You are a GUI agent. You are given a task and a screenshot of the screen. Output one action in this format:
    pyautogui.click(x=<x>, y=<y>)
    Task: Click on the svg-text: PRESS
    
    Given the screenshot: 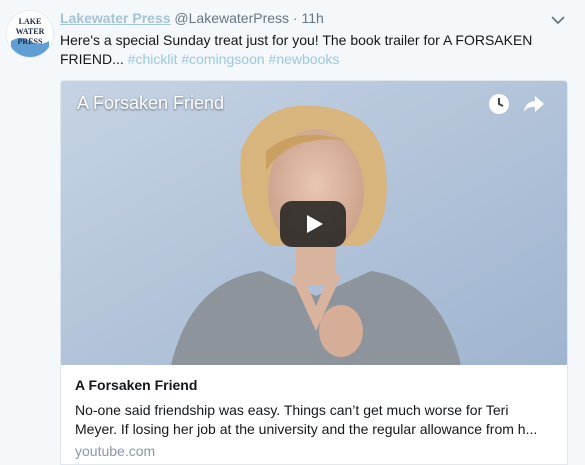 What is the action you would take?
    pyautogui.click(x=30, y=41)
    